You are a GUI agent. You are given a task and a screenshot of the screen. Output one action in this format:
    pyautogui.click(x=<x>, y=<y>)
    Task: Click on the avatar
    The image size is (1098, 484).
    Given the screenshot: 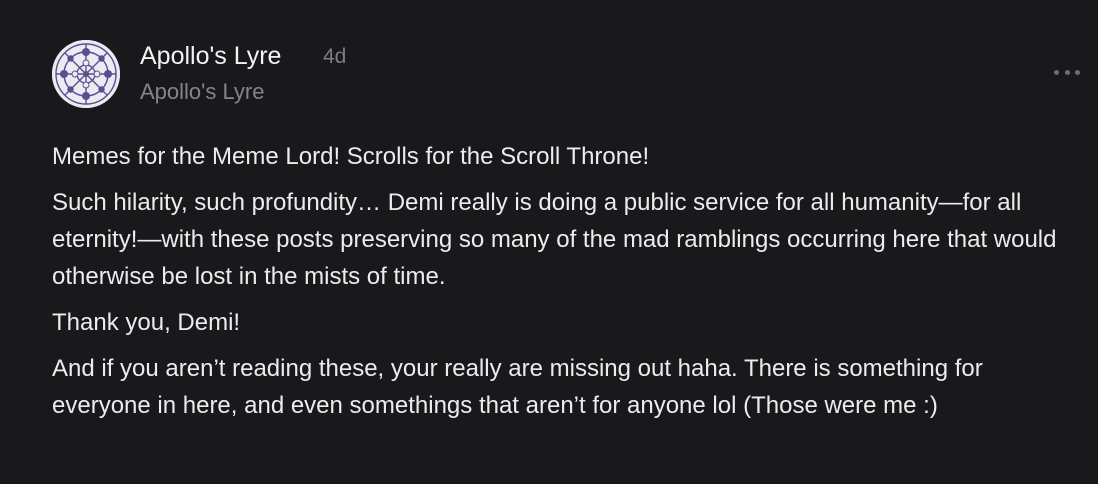 What is the action you would take?
    pyautogui.click(x=86, y=74)
    